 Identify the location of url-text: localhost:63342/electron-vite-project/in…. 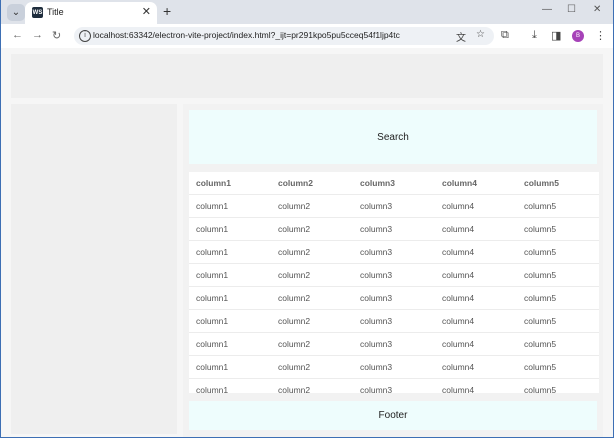
(246, 35).